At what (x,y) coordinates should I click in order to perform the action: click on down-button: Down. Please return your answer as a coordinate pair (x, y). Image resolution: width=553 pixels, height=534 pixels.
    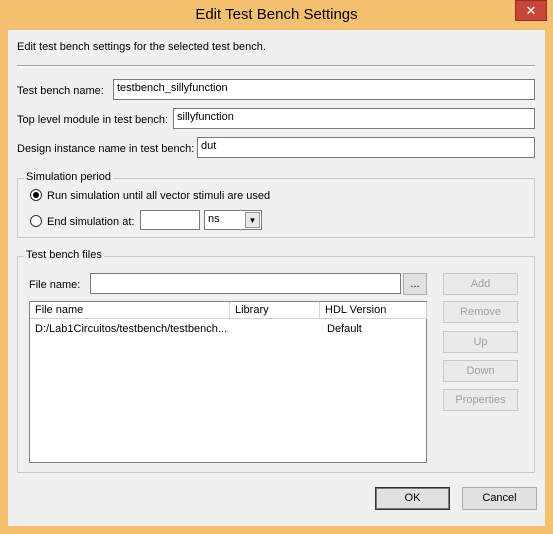
    Looking at the image, I should click on (480, 371).